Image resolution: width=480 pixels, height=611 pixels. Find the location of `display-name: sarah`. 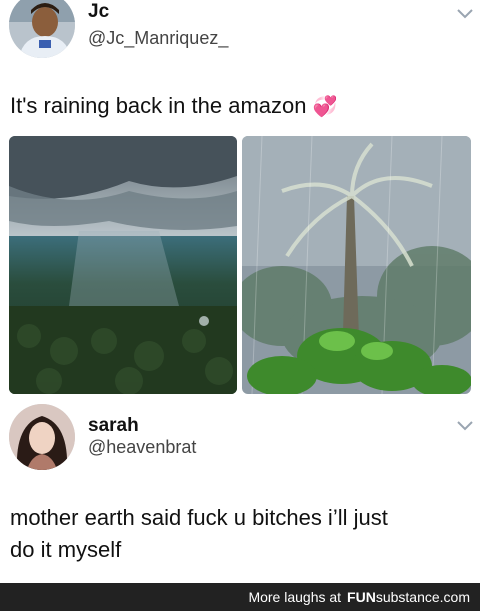

display-name: sarah is located at coordinates (113, 426).